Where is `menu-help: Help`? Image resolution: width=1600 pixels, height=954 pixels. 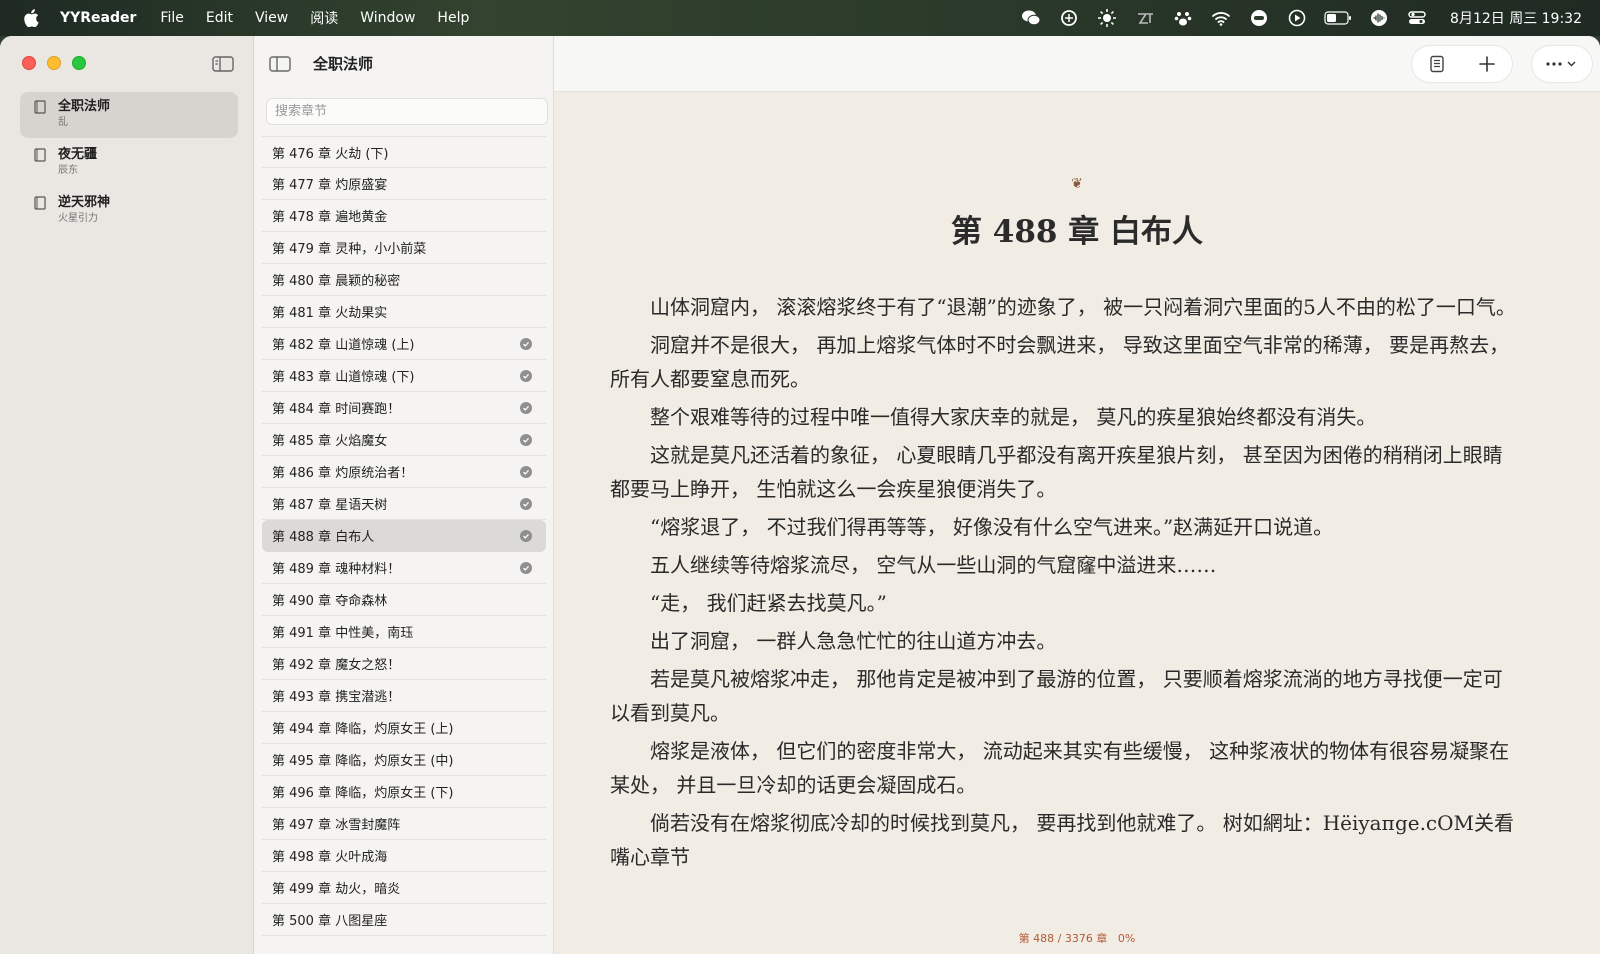
menu-help: Help is located at coordinates (453, 18).